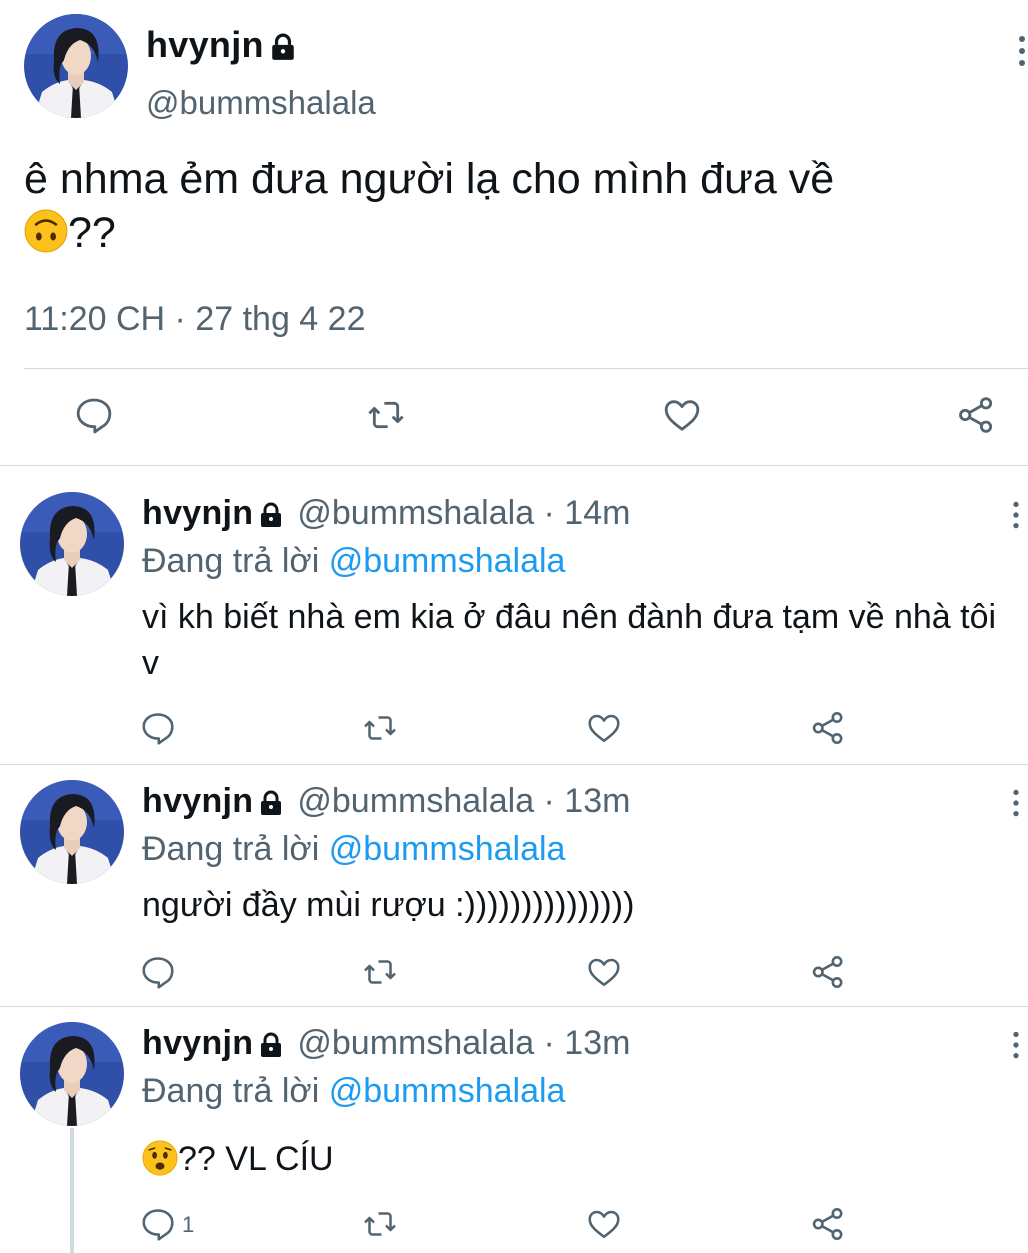 The image size is (1028, 1253). Describe the element at coordinates (46, 231) in the screenshot. I see `upside-down-face-icon` at that location.